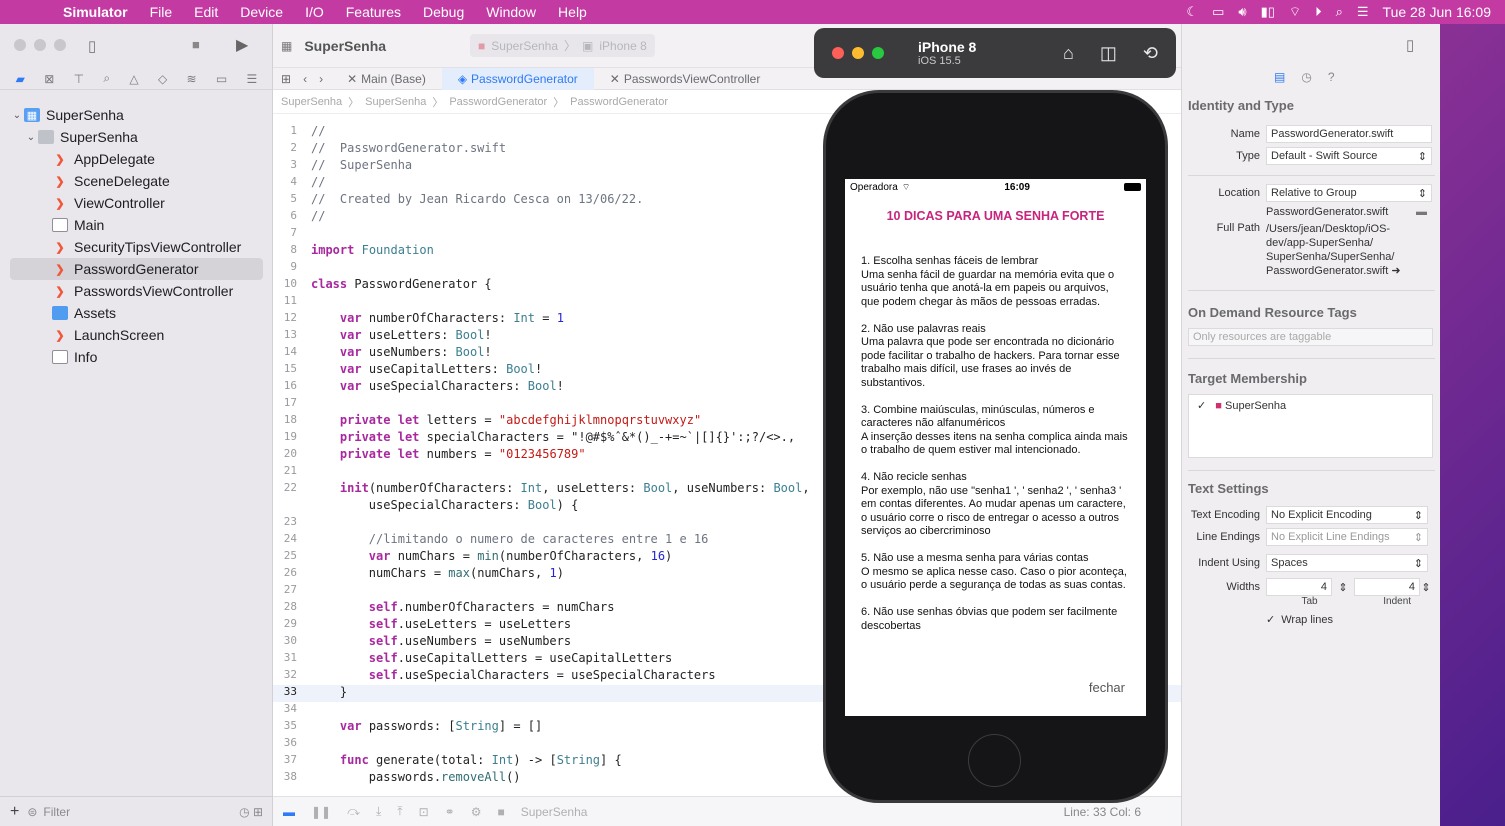 Image resolution: width=1505 pixels, height=826 pixels. What do you see at coordinates (321, 79) in the screenshot?
I see `forward-icon: ›` at bounding box center [321, 79].